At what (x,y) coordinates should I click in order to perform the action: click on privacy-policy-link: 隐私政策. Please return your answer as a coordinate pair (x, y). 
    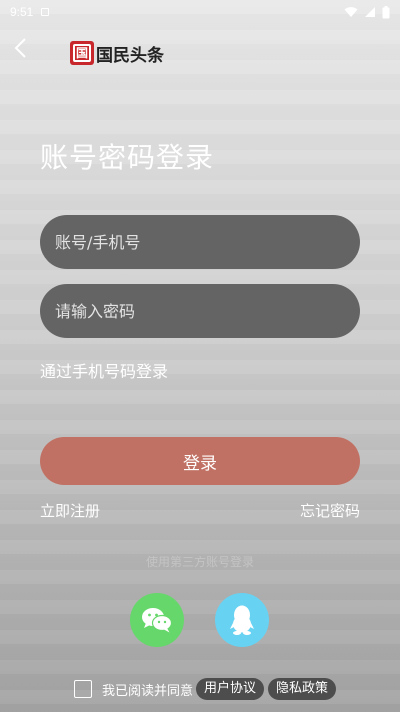
    Looking at the image, I should click on (302, 689).